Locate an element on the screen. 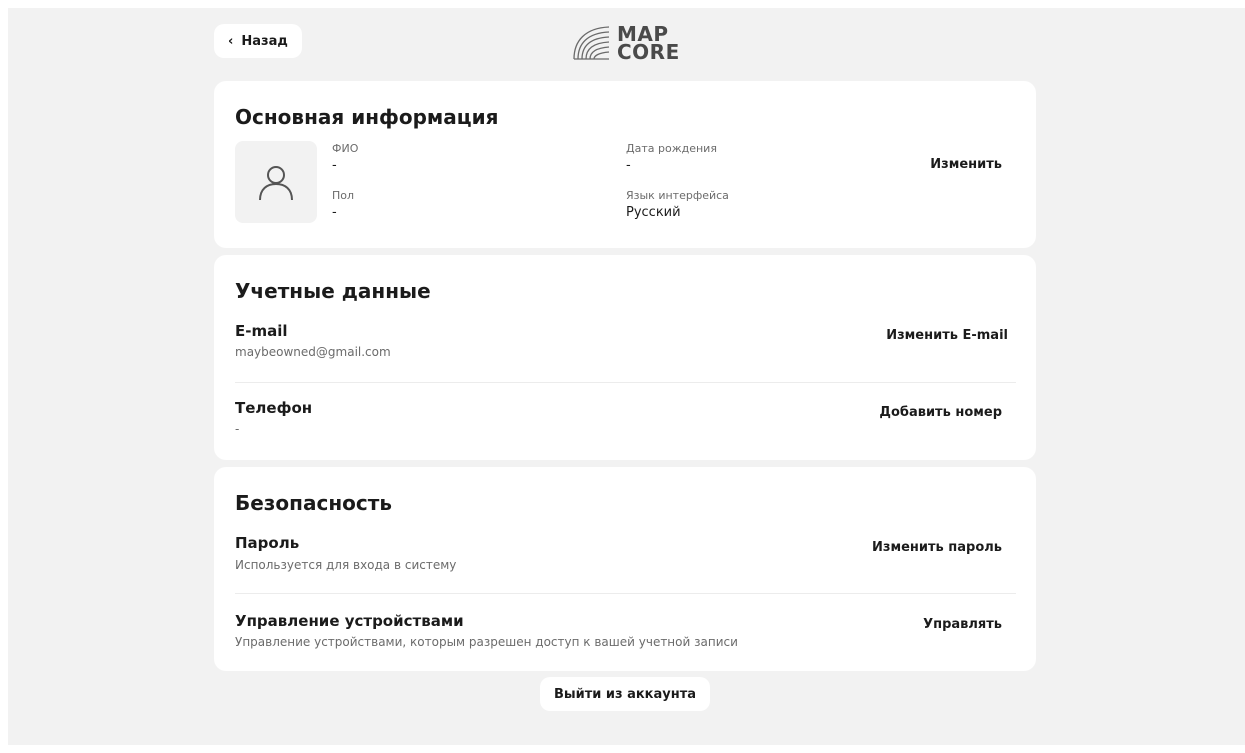 The width and height of the screenshot is (1245, 753). logo-icon is located at coordinates (591, 43).